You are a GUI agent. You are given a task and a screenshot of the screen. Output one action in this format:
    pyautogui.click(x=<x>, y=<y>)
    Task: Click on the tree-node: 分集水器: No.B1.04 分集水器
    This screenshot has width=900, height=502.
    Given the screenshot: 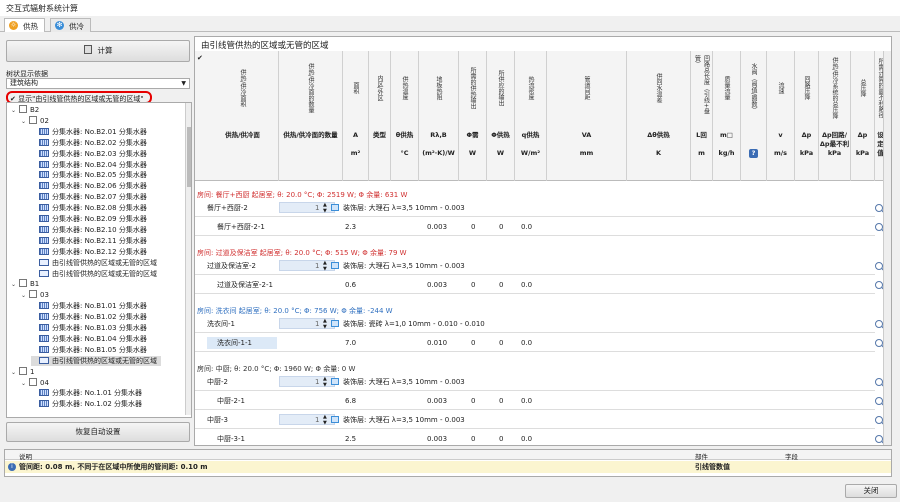 What is the action you would take?
    pyautogui.click(x=89, y=339)
    